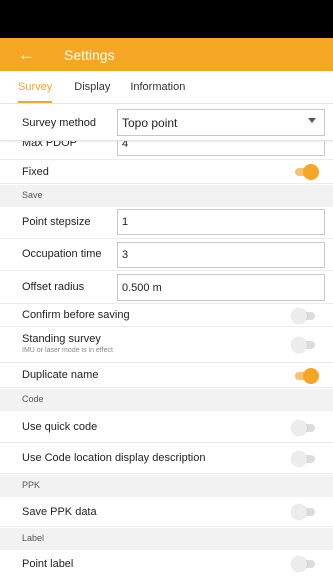  I want to click on standing-survey-label: Standing survey, so click(61, 339).